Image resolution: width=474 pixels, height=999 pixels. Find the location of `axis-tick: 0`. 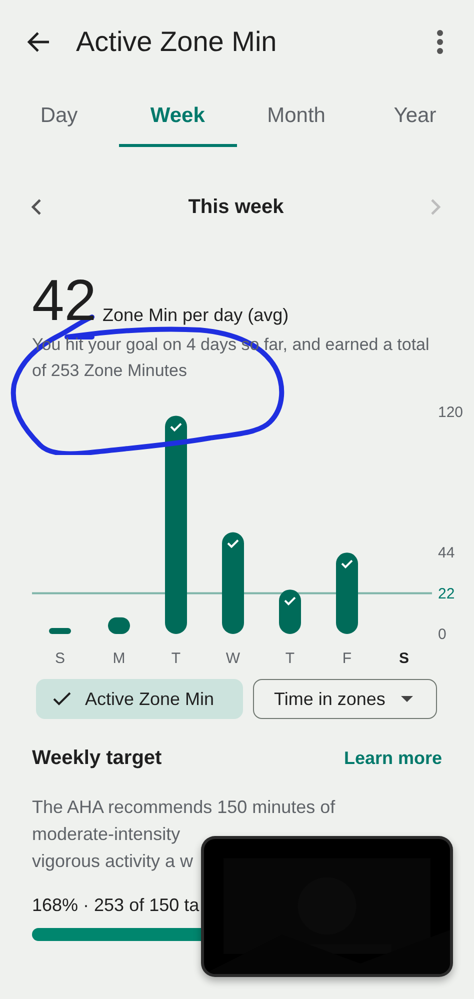

axis-tick: 0 is located at coordinates (442, 634).